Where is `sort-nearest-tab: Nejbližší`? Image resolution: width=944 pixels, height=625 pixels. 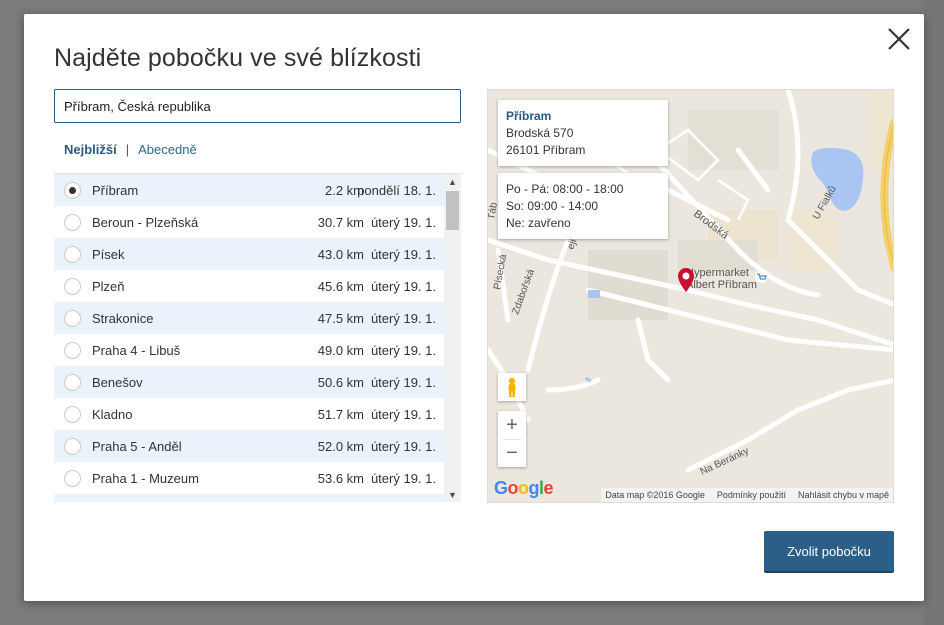
sort-nearest-tab: Nejbližší is located at coordinates (90, 149).